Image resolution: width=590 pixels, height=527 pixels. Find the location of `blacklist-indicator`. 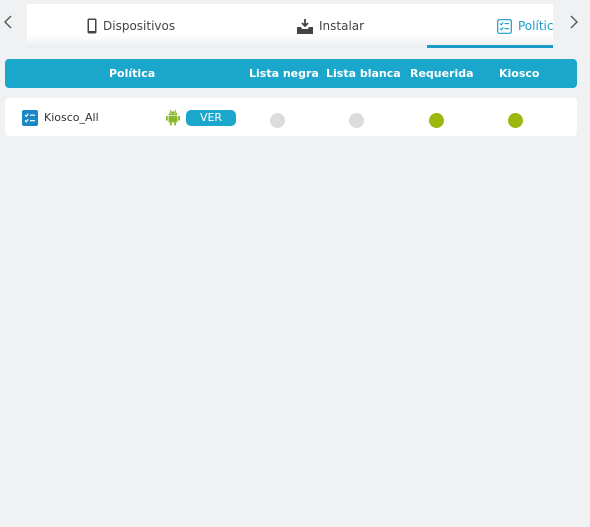

blacklist-indicator is located at coordinates (277, 120).